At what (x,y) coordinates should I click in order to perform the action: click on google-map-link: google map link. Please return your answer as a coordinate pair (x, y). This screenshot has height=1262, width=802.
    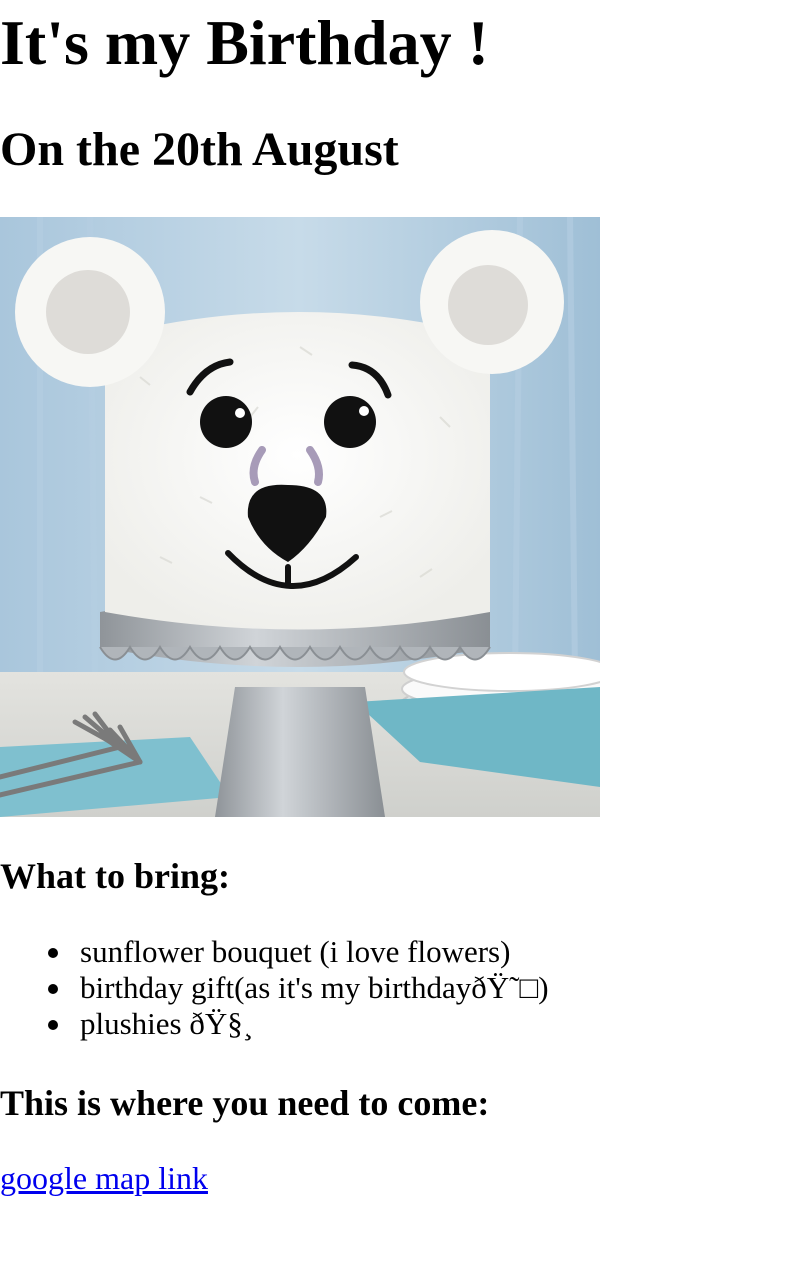
    Looking at the image, I should click on (104, 1178).